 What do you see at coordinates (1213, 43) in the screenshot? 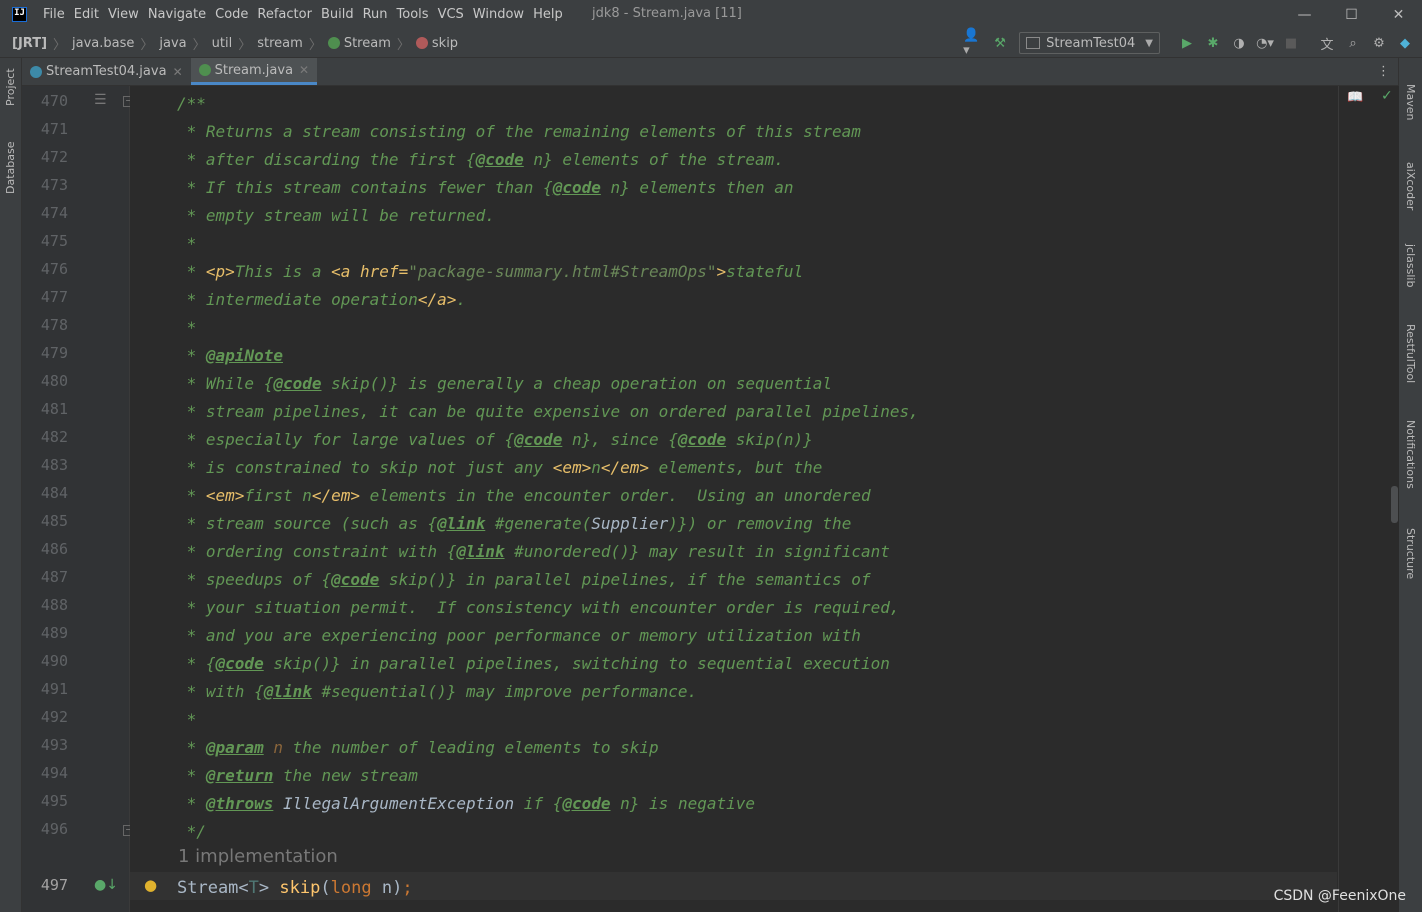
I see `debug-icon: ✱` at bounding box center [1213, 43].